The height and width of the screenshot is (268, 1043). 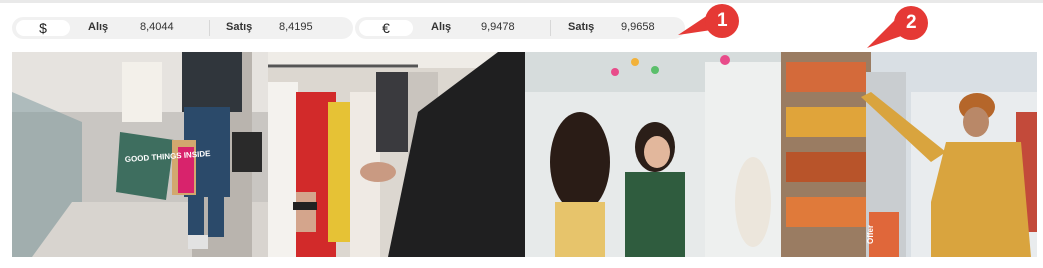 I want to click on annotation-1-callout: 1, so click(x=708, y=21).